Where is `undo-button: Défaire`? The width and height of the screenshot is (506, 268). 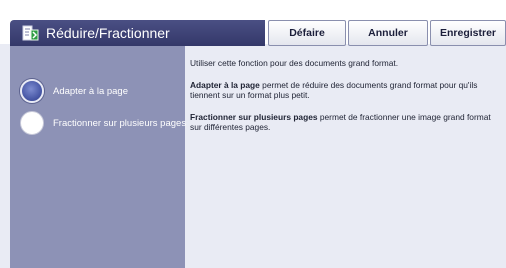
undo-button: Défaire is located at coordinates (307, 33).